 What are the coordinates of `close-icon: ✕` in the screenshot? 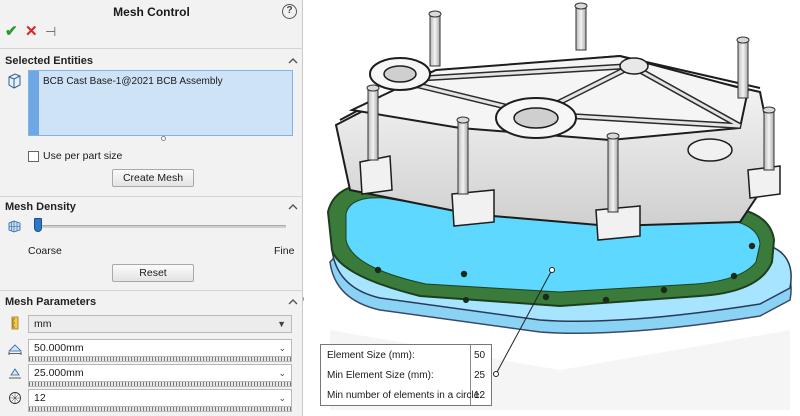 It's located at (31, 32).